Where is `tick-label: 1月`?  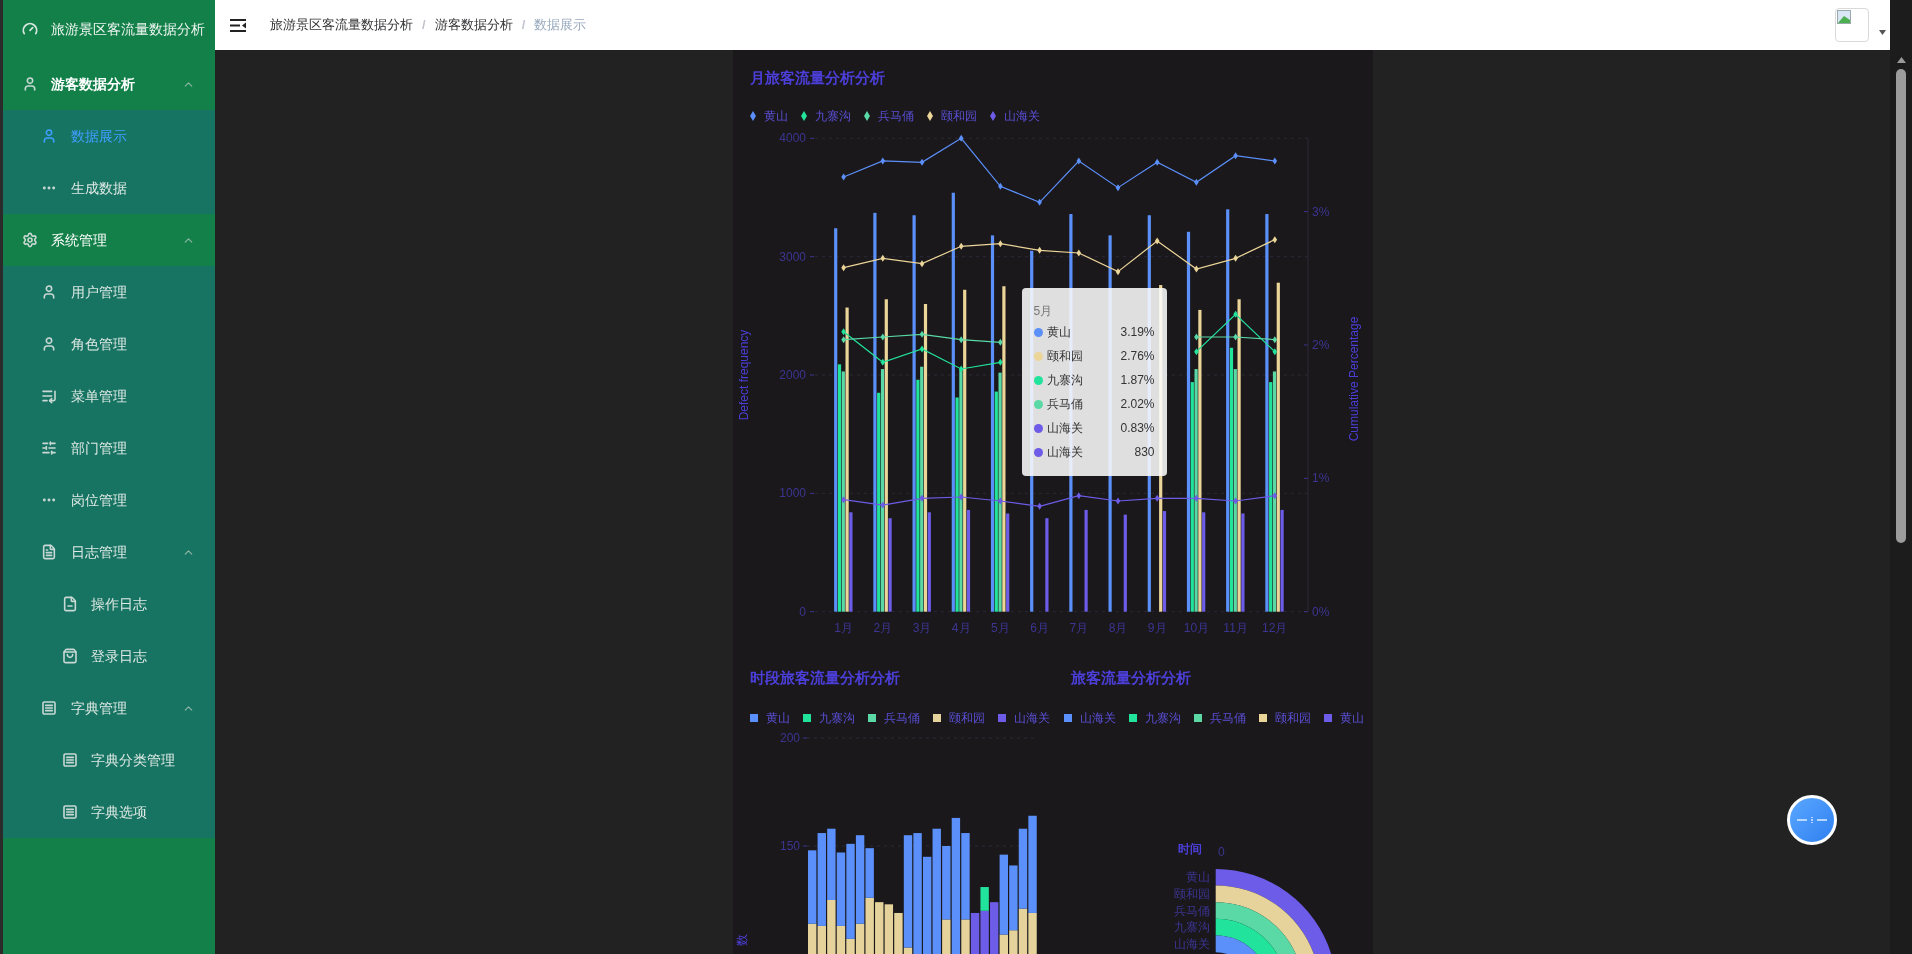
tick-label: 1月 is located at coordinates (843, 628).